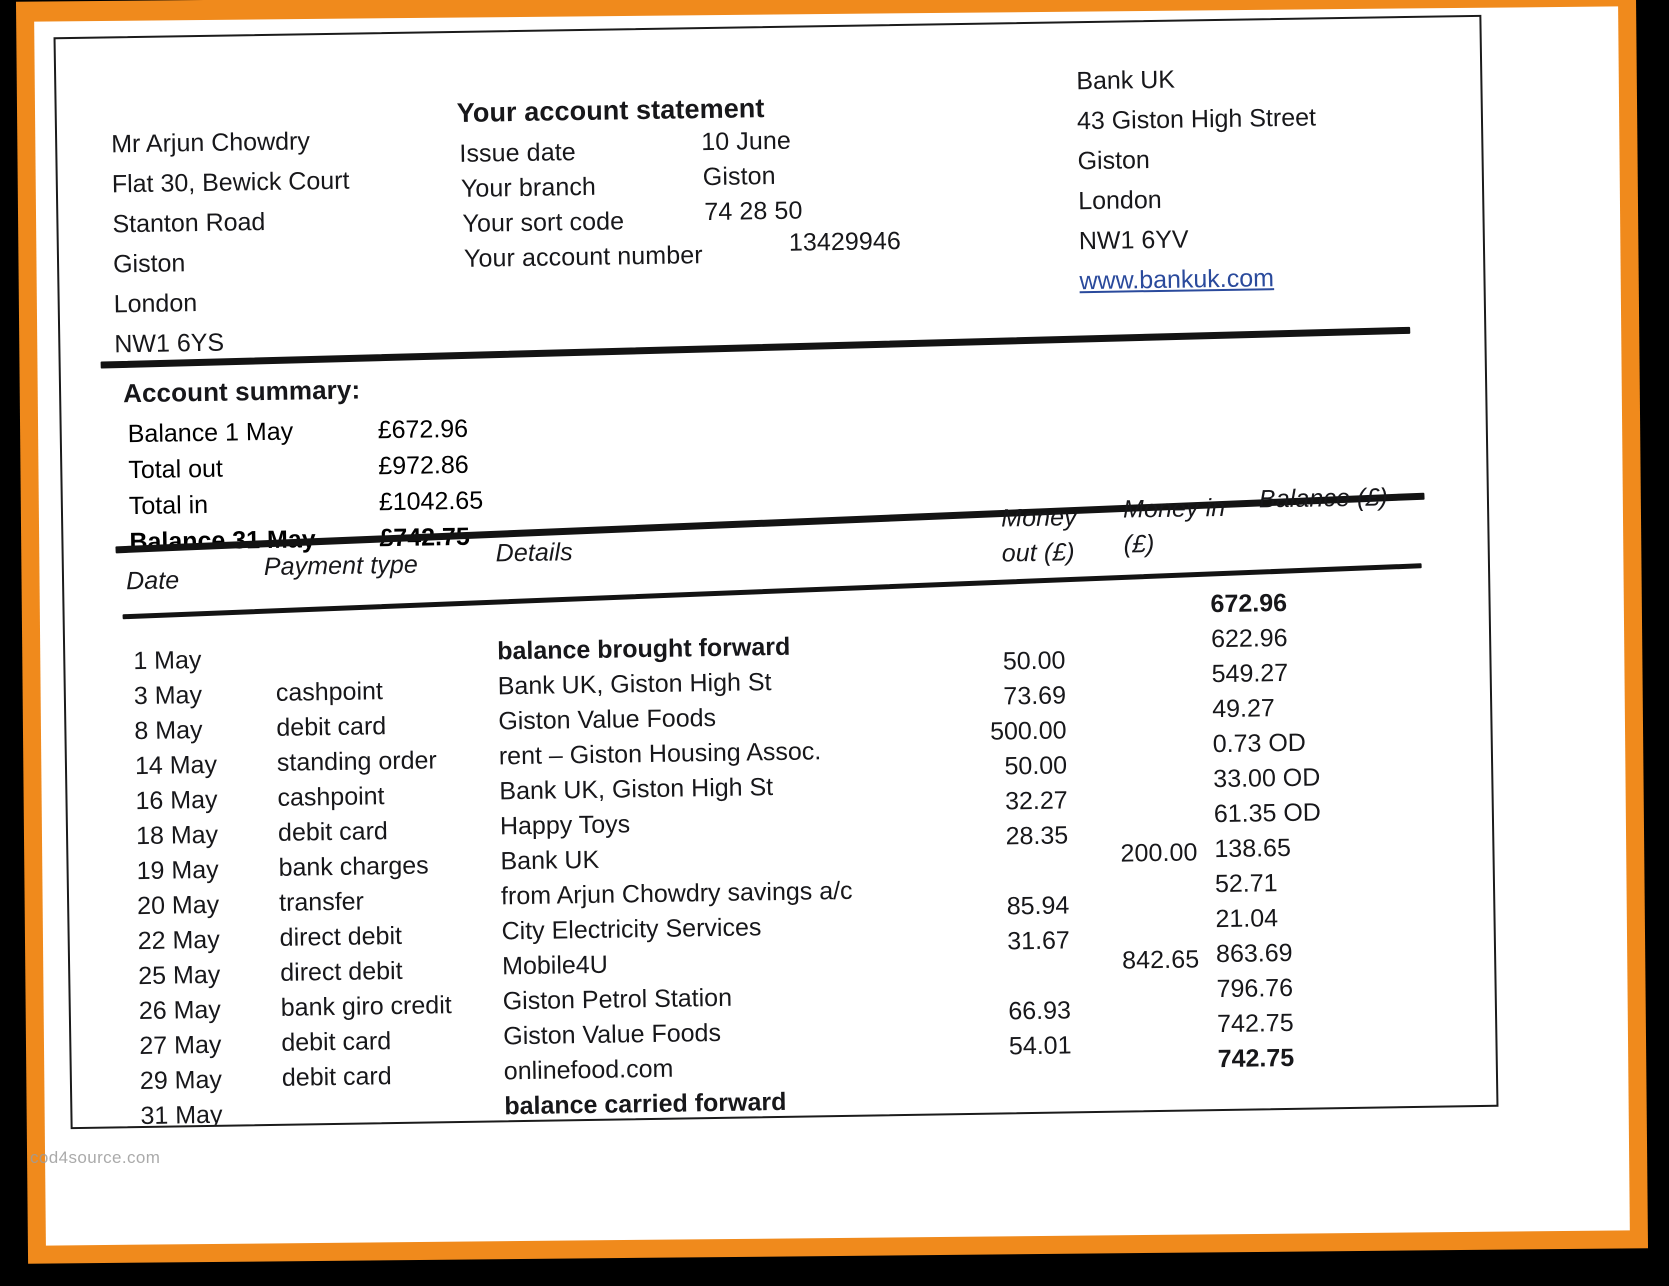 This screenshot has width=1669, height=1286. What do you see at coordinates (1249, 638) in the screenshot?
I see `table-cell-balance: 622.96` at bounding box center [1249, 638].